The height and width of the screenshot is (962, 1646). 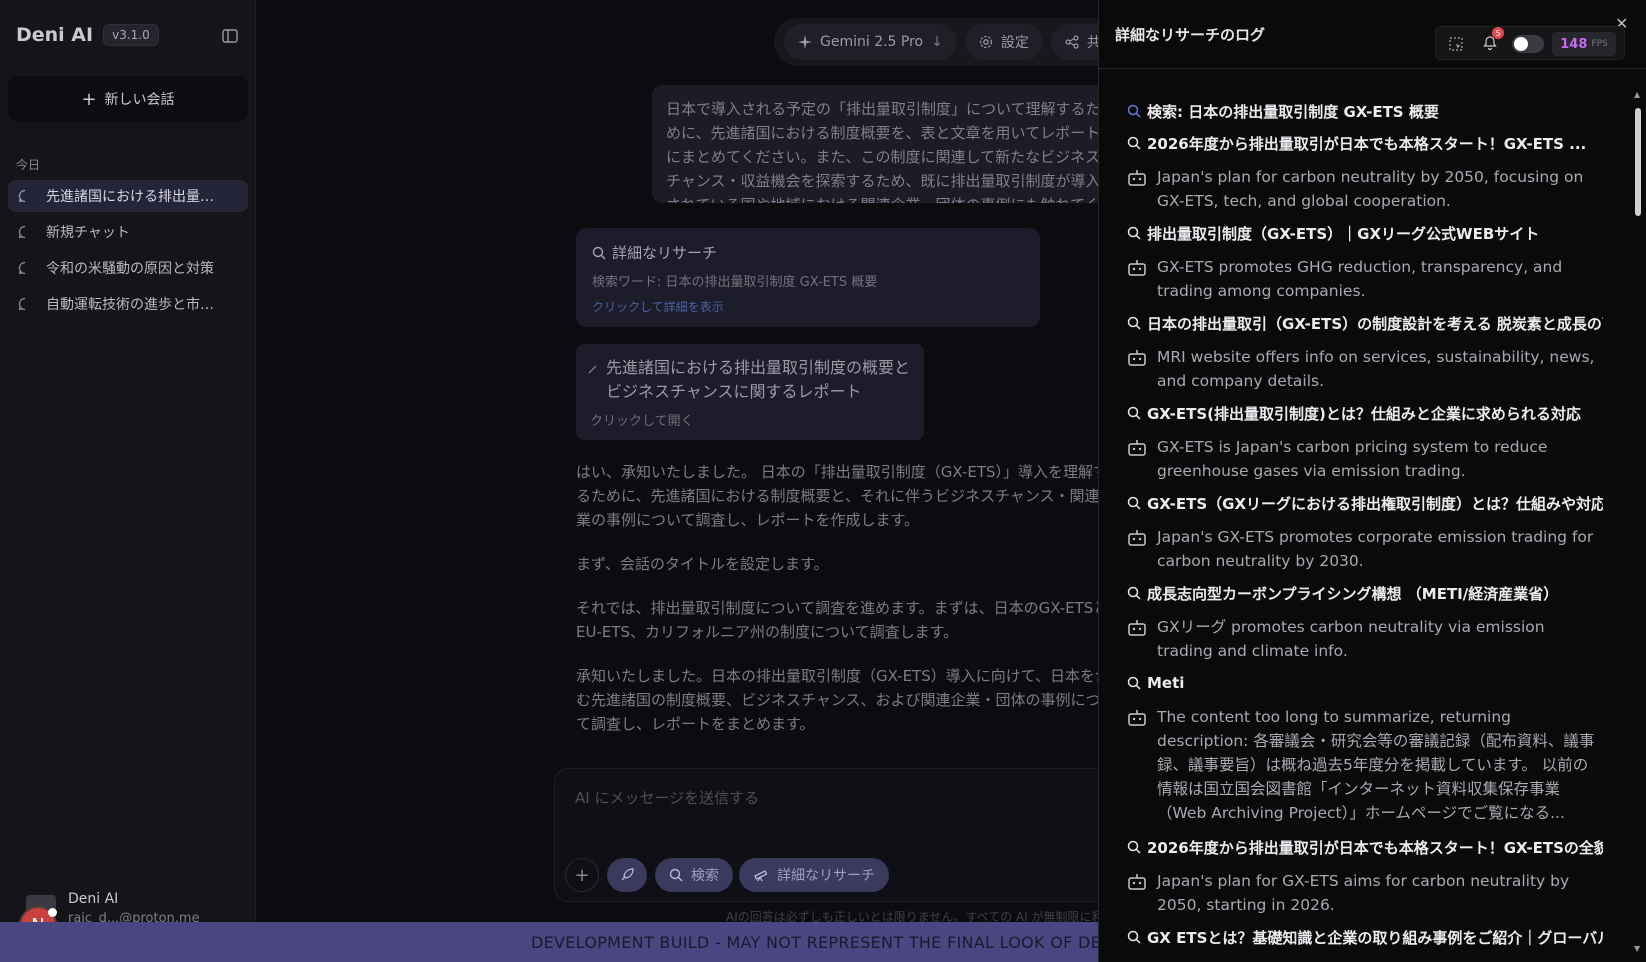 I want to click on rocket-button, so click(x=627, y=875).